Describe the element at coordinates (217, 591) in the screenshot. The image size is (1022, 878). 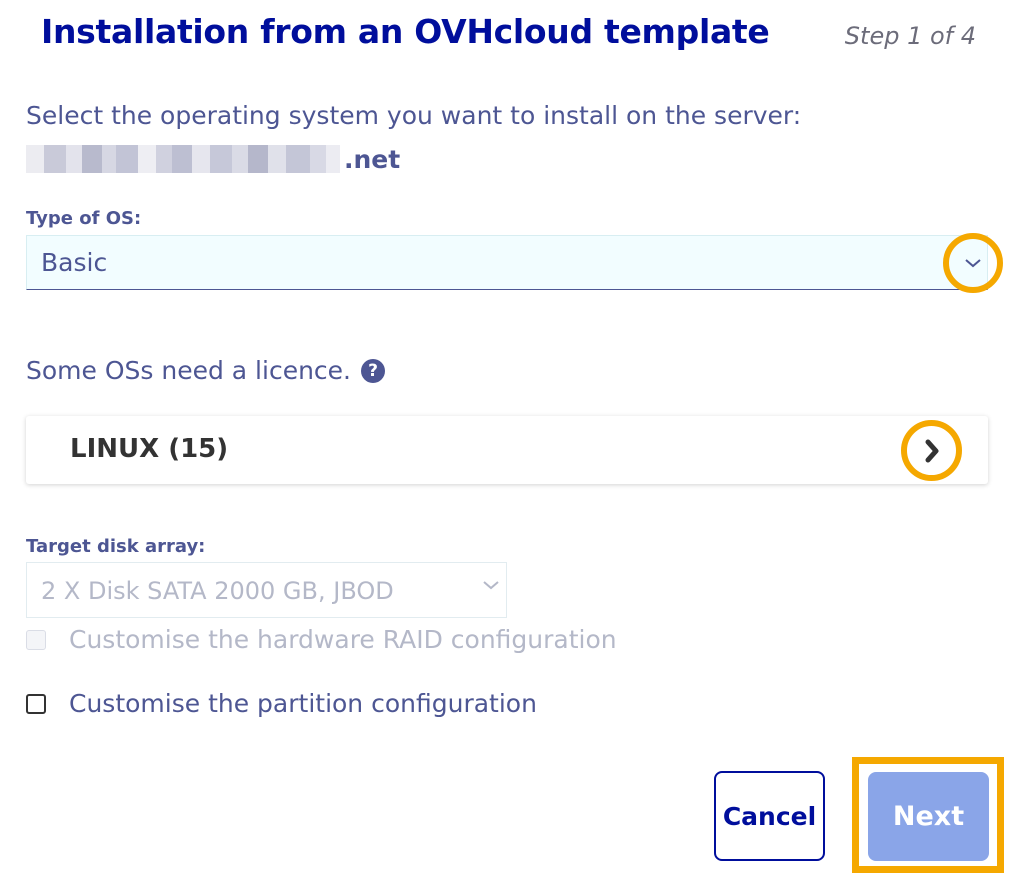
I see `disk-array-value: 2 X Disk SATA 2000 GB, JBOD` at that location.